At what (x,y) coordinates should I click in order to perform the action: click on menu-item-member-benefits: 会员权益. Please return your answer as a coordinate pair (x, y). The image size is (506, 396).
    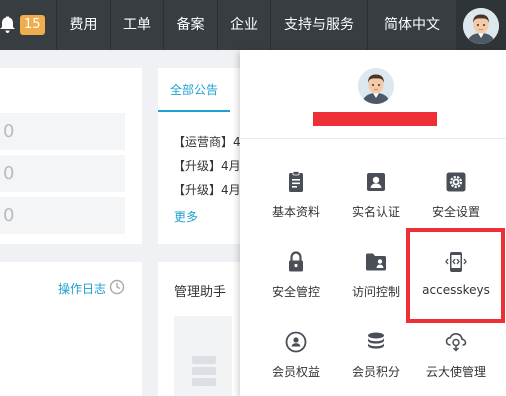
    Looking at the image, I should click on (296, 363).